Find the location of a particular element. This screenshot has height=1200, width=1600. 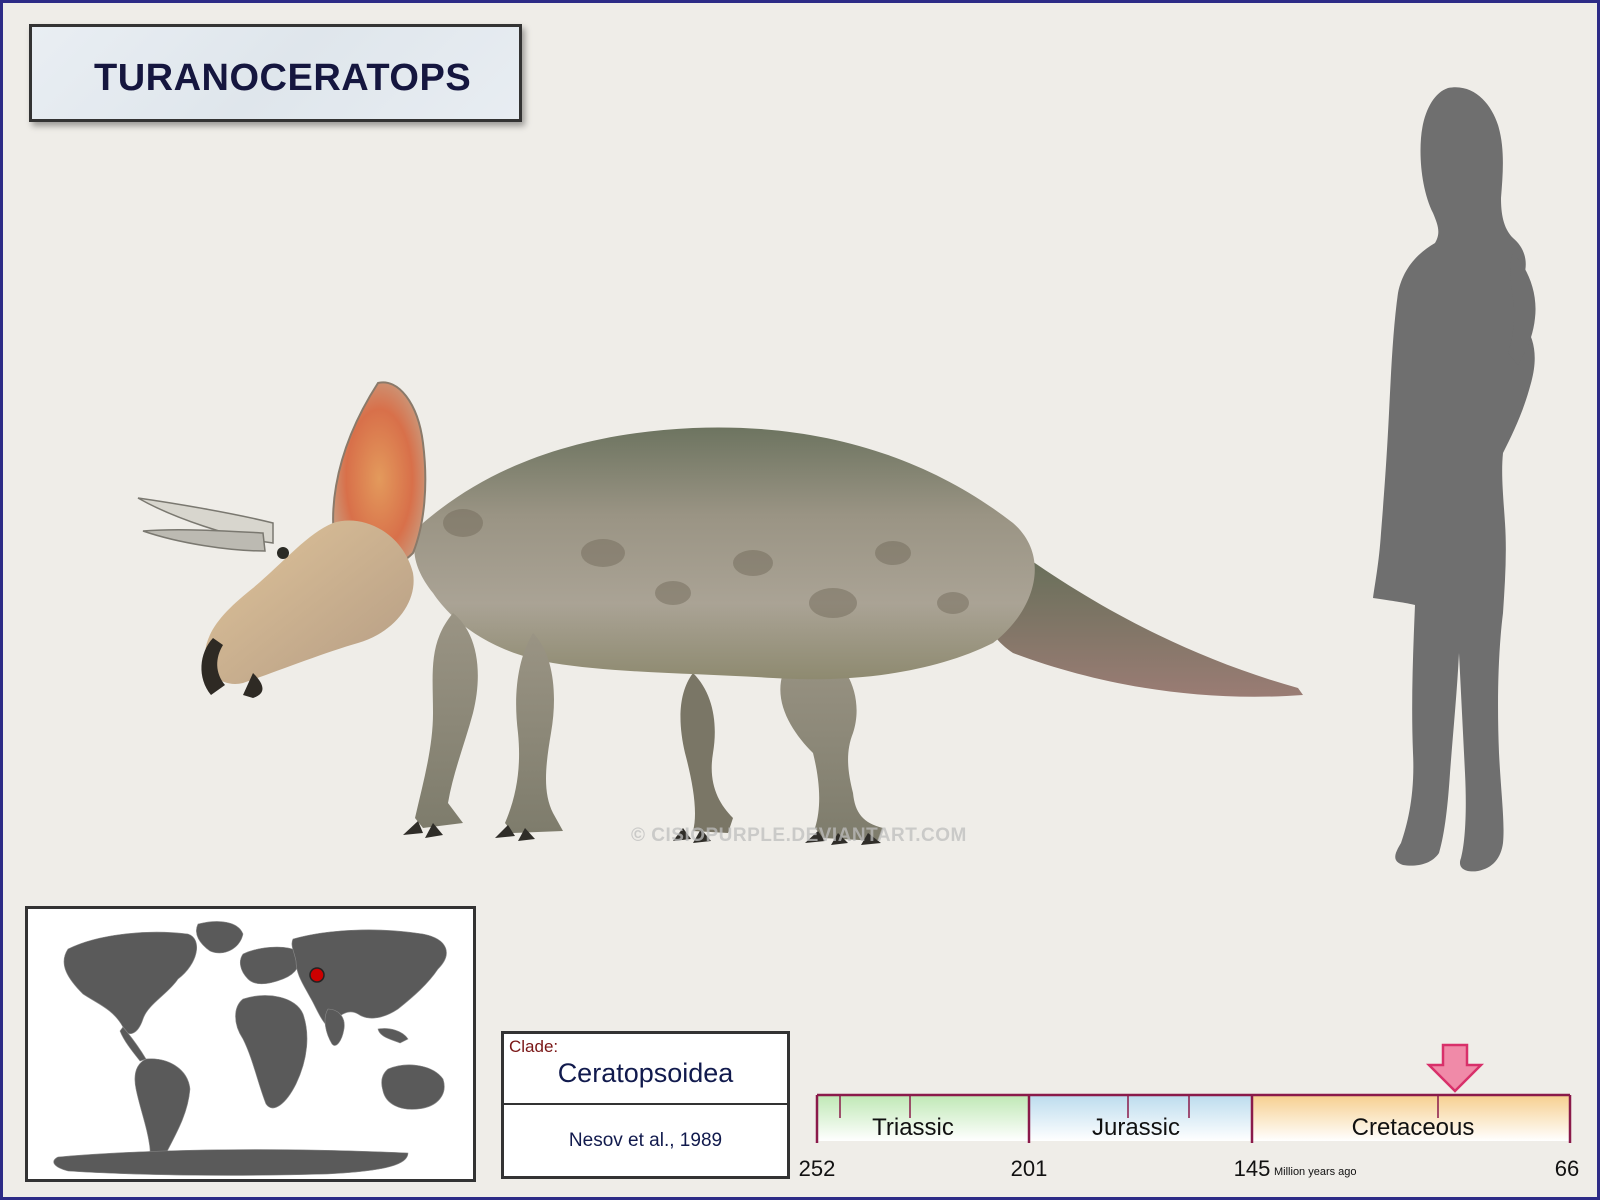

boundary-label-252: 252 is located at coordinates (817, 1168).